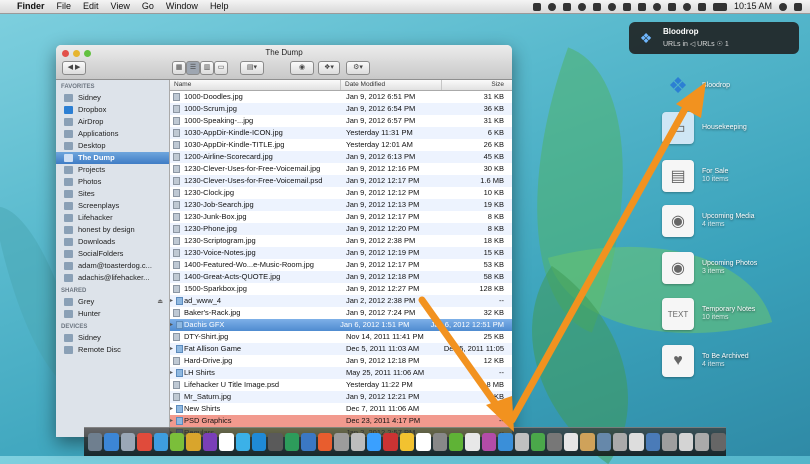 The image size is (810, 464). Describe the element at coordinates (461, 355) in the screenshot. I see `arrow-to-dock` at that location.